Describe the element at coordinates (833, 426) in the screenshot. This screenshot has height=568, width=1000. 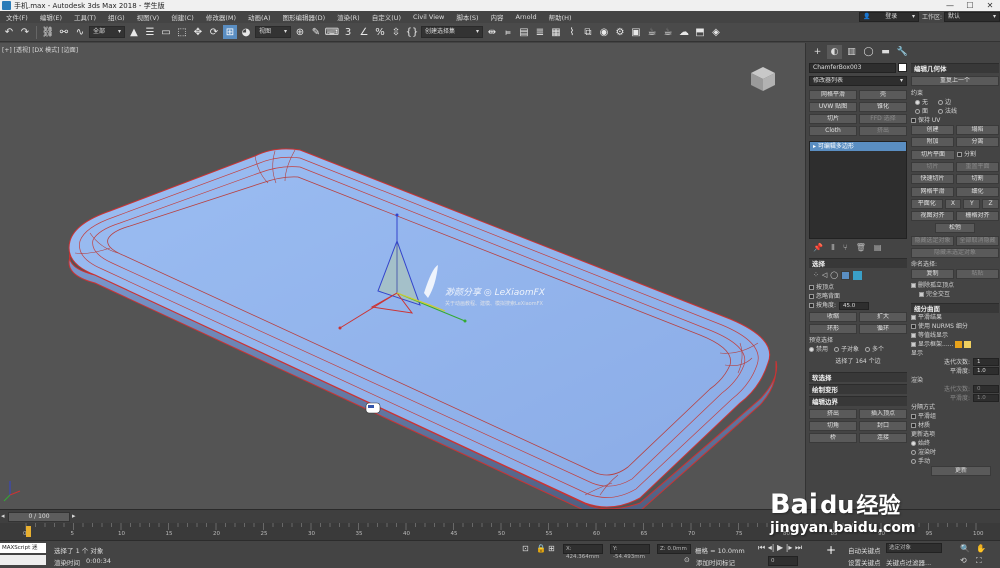
I see `chamfer-button: 切角` at that location.